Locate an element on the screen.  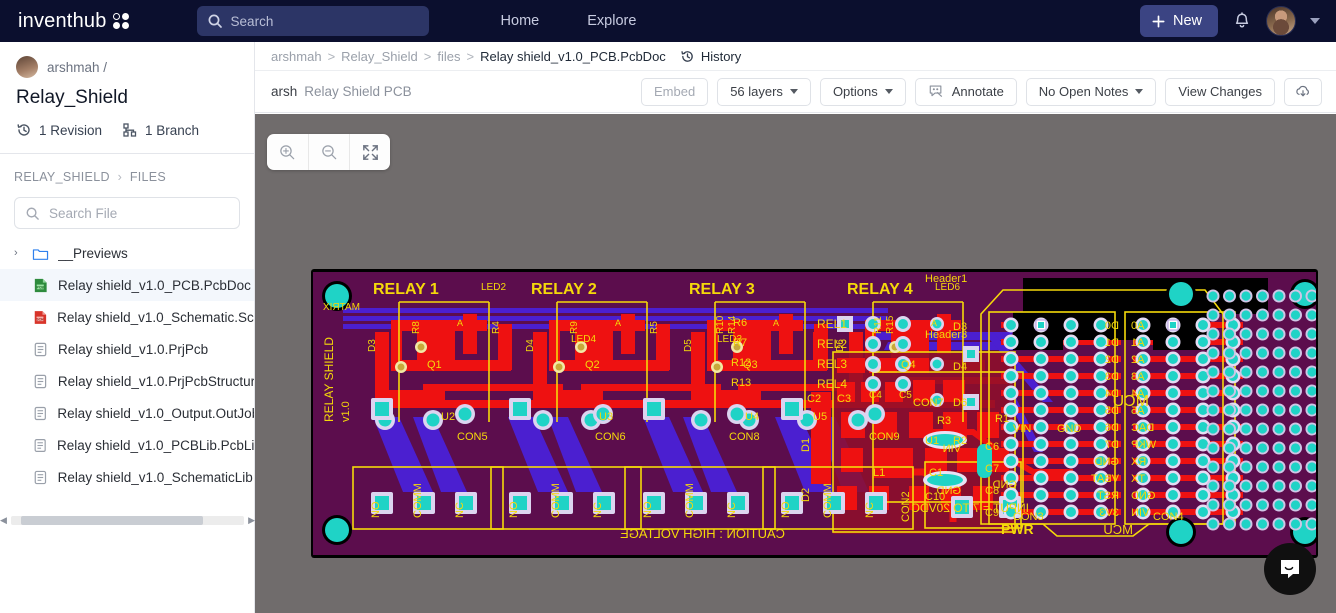
zoom-in-button is located at coordinates (287, 152).